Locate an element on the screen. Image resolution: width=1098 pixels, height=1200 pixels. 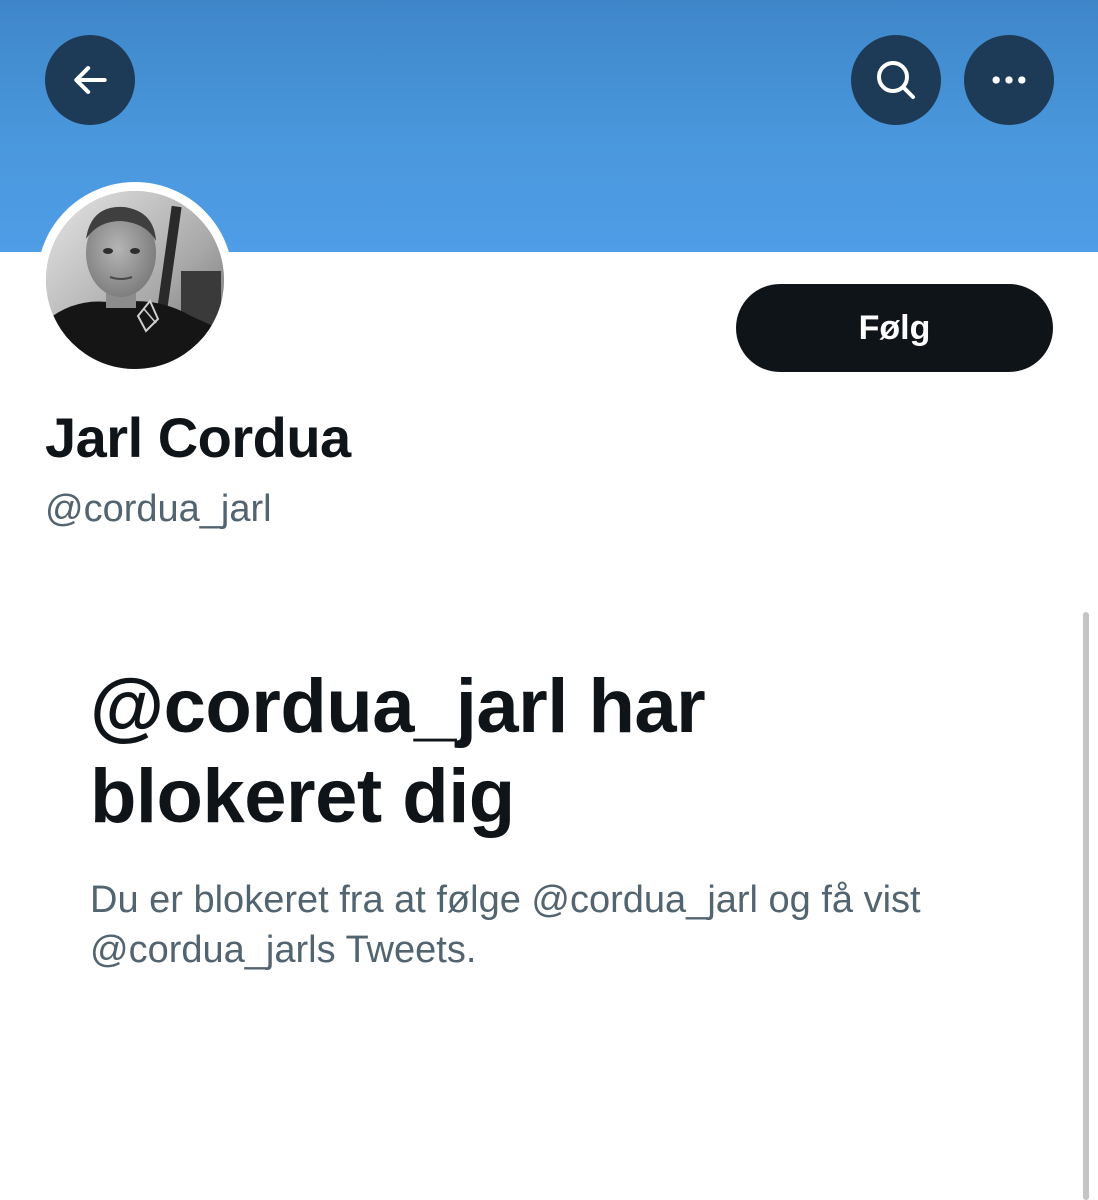
display-name: Jarl Cordua is located at coordinates (198, 437).